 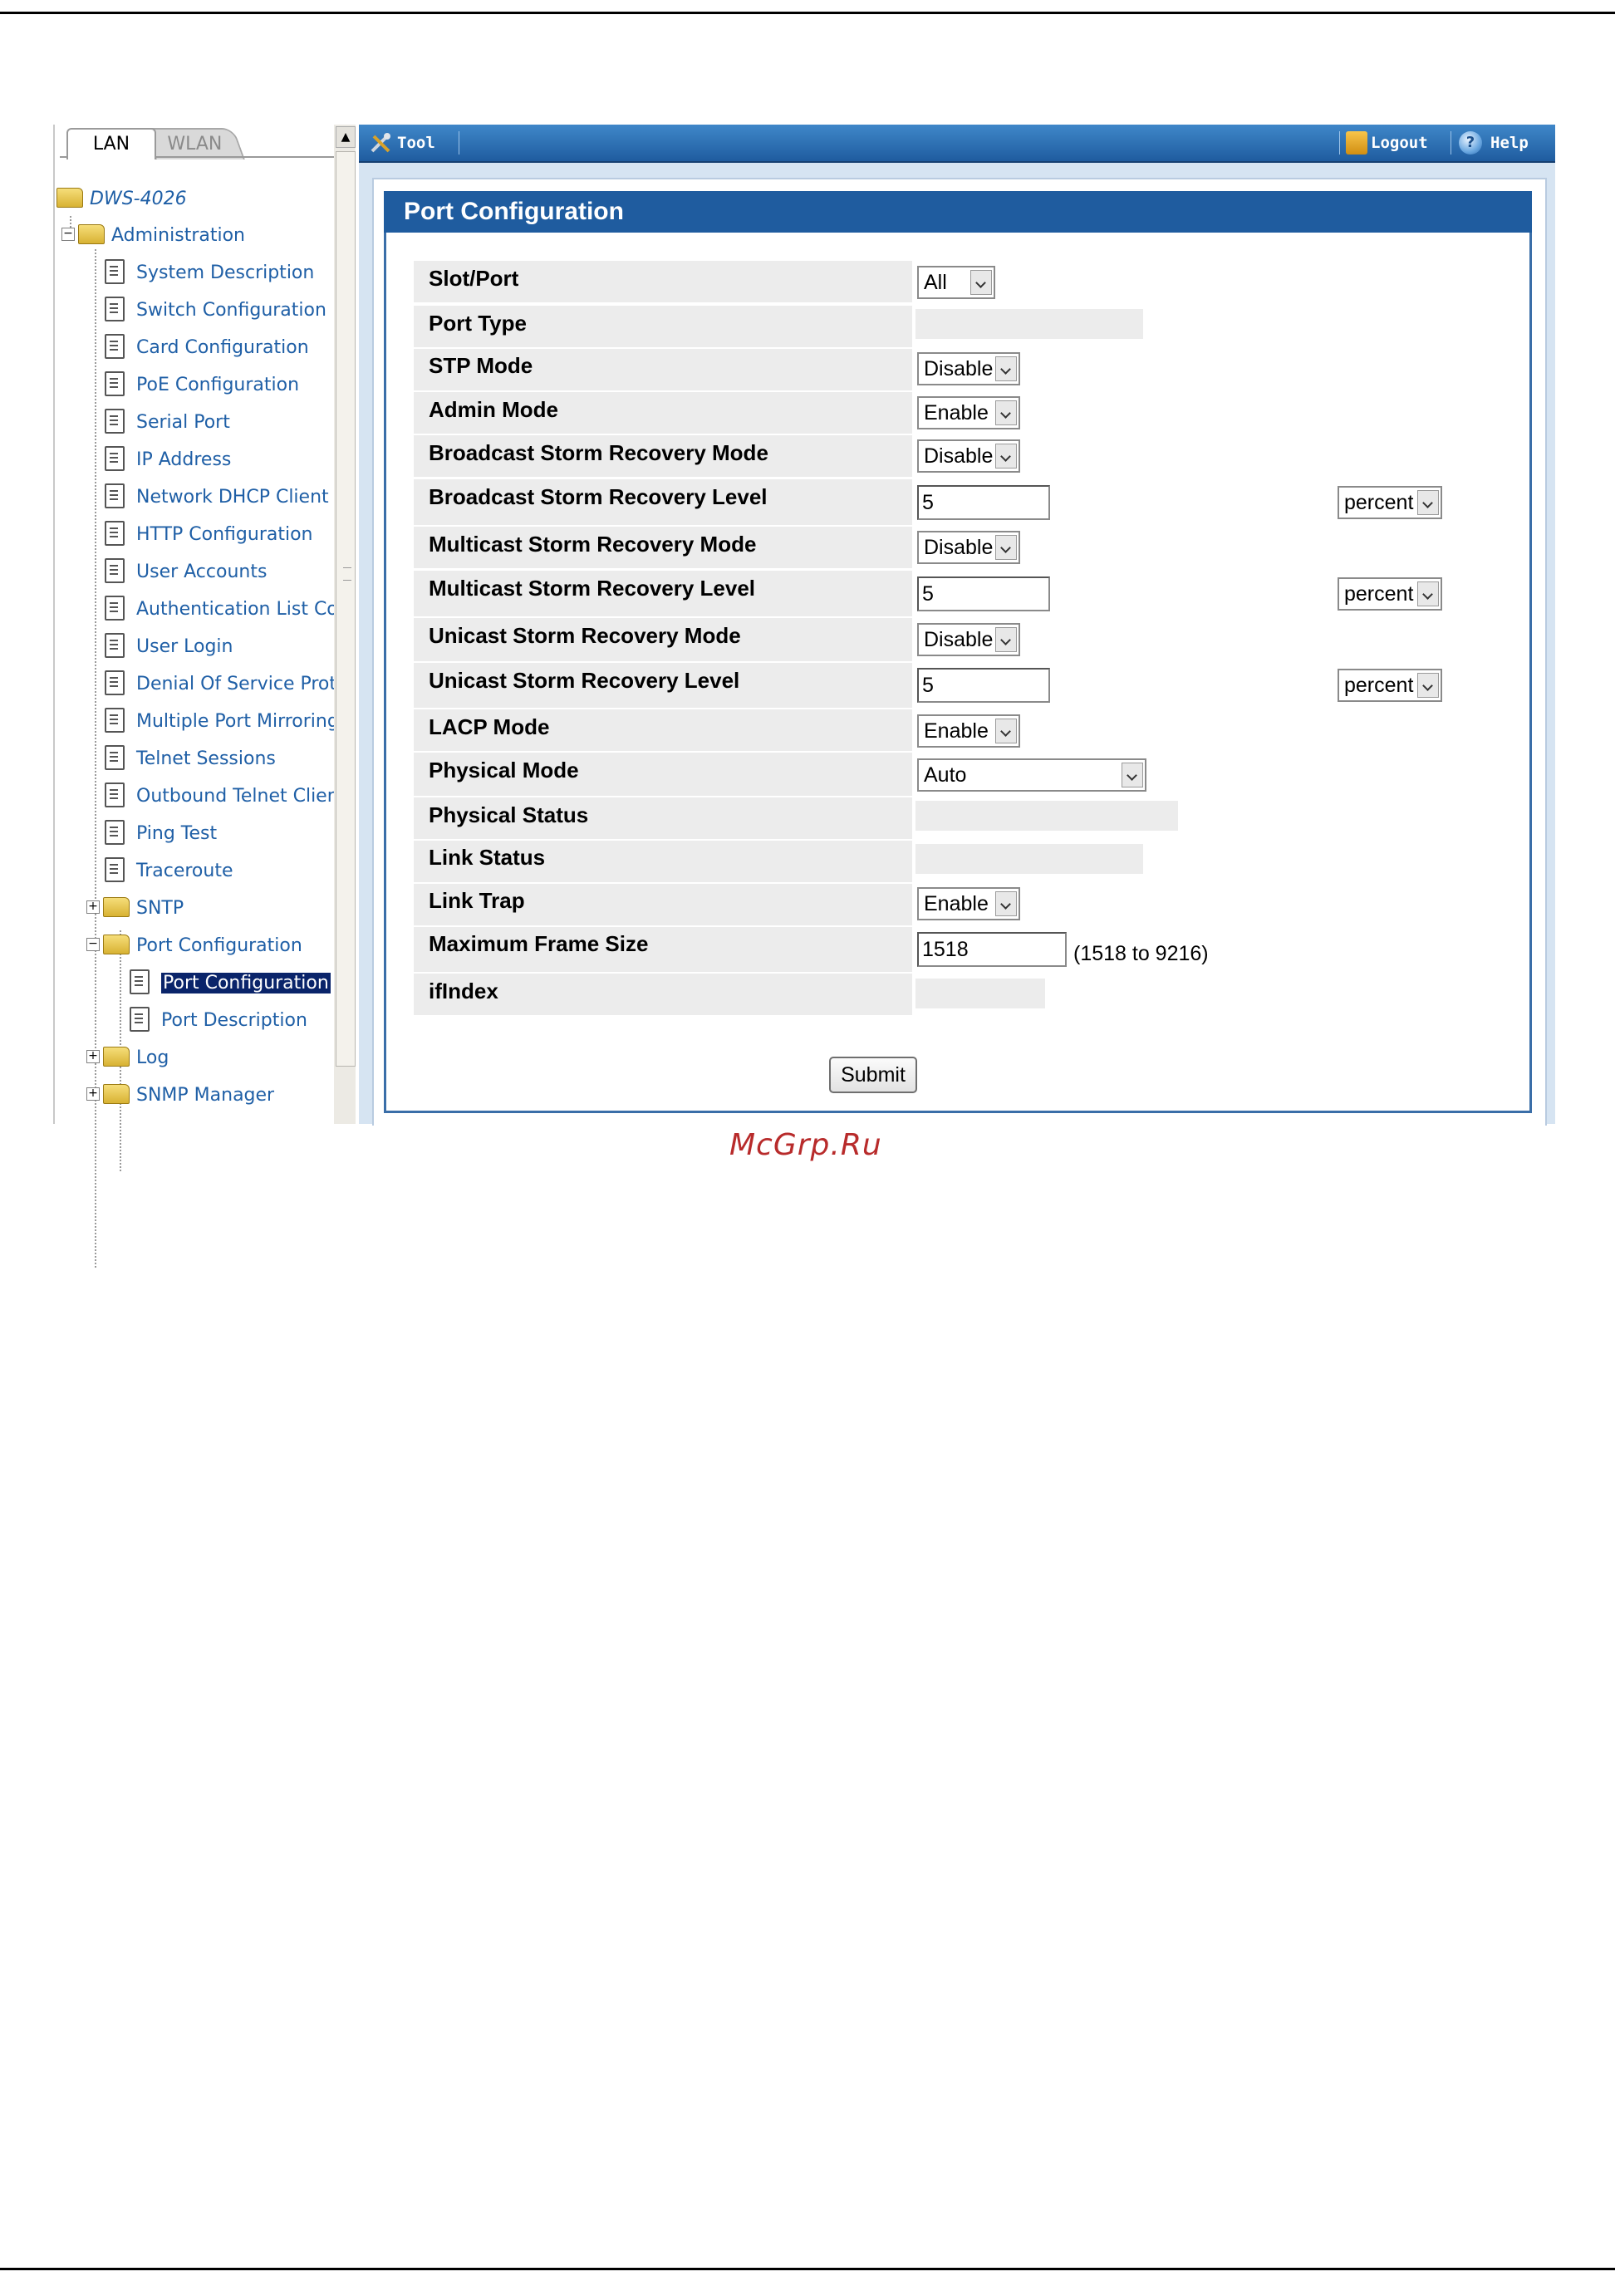 What do you see at coordinates (209, 535) in the screenshot?
I see `tree-item-http-configuration: HTTP Configuration` at bounding box center [209, 535].